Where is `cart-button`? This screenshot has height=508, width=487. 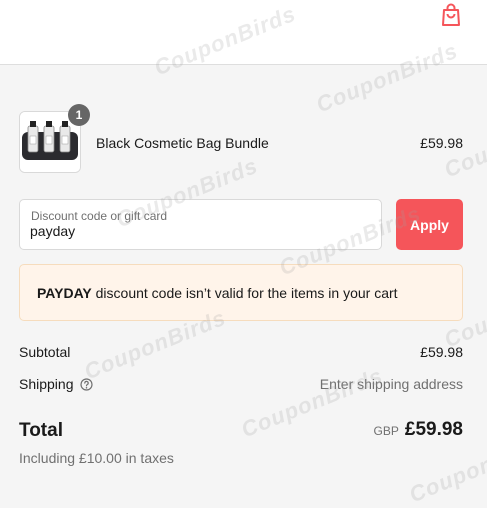
cart-button is located at coordinates (451, 15).